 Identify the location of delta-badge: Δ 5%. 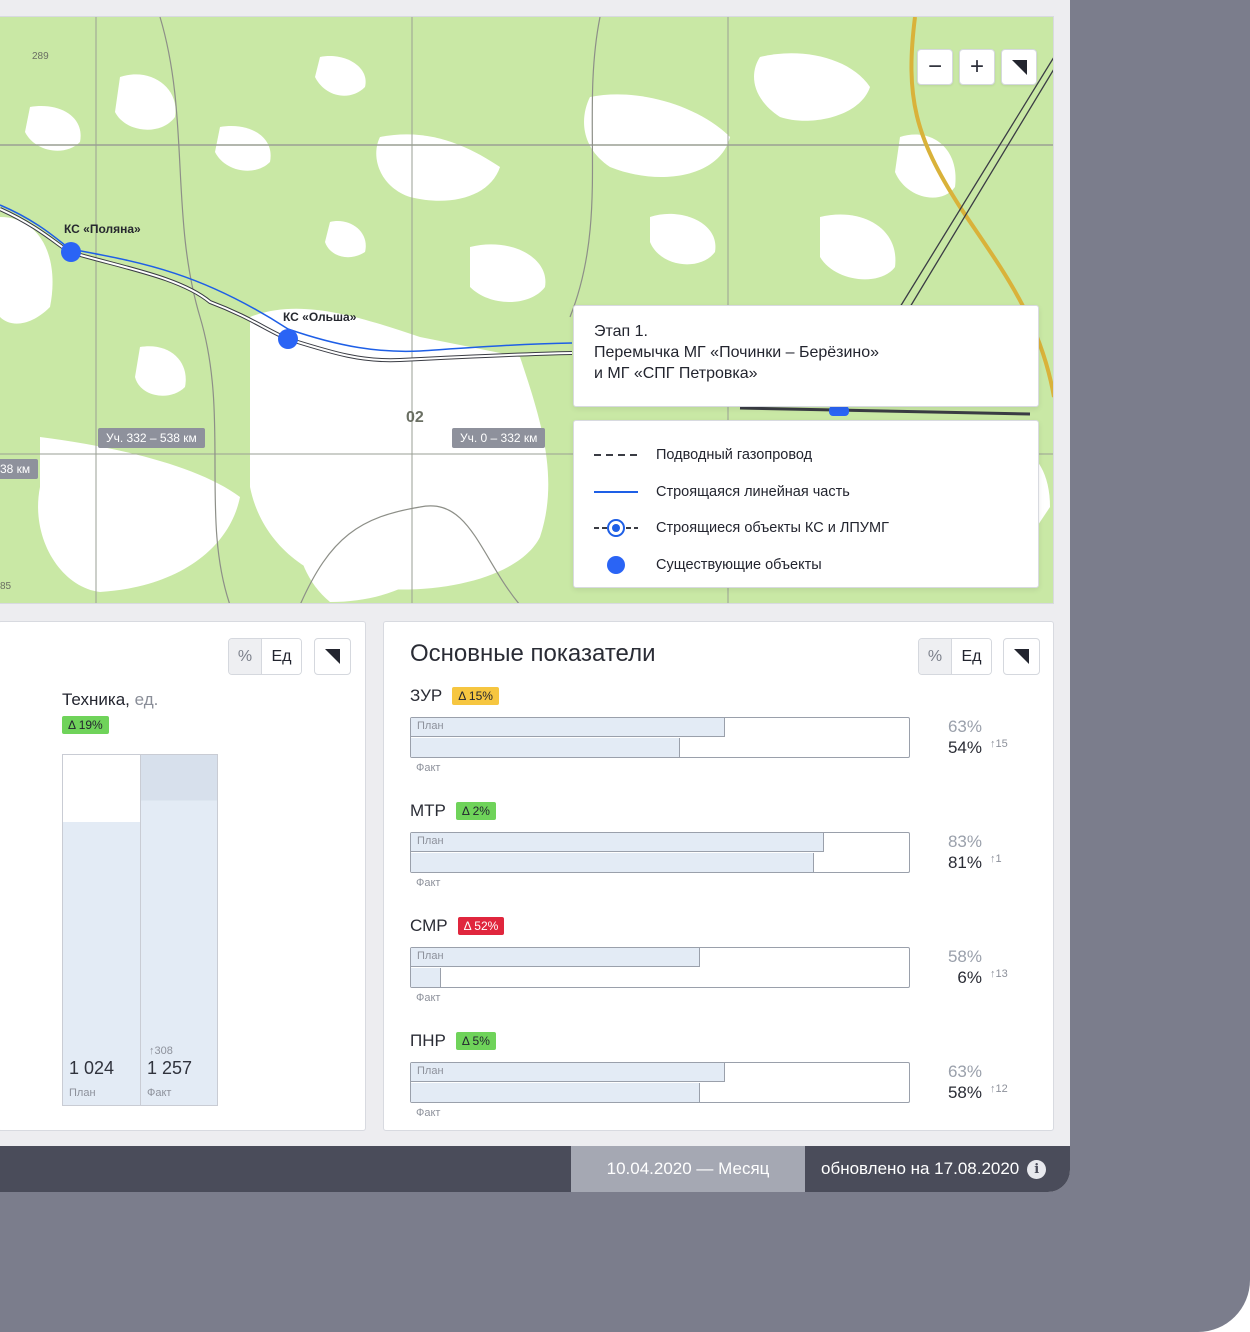
(475, 1041).